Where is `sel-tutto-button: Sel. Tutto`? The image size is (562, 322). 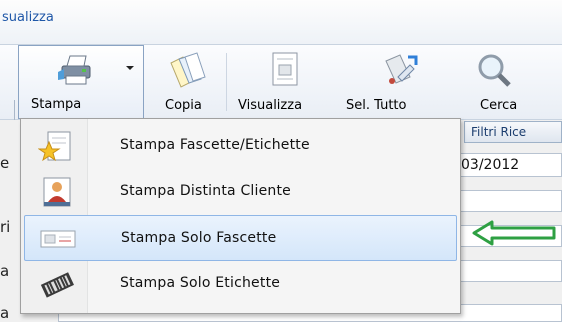
sel-tutto-button: Sel. Tutto is located at coordinates (388, 82).